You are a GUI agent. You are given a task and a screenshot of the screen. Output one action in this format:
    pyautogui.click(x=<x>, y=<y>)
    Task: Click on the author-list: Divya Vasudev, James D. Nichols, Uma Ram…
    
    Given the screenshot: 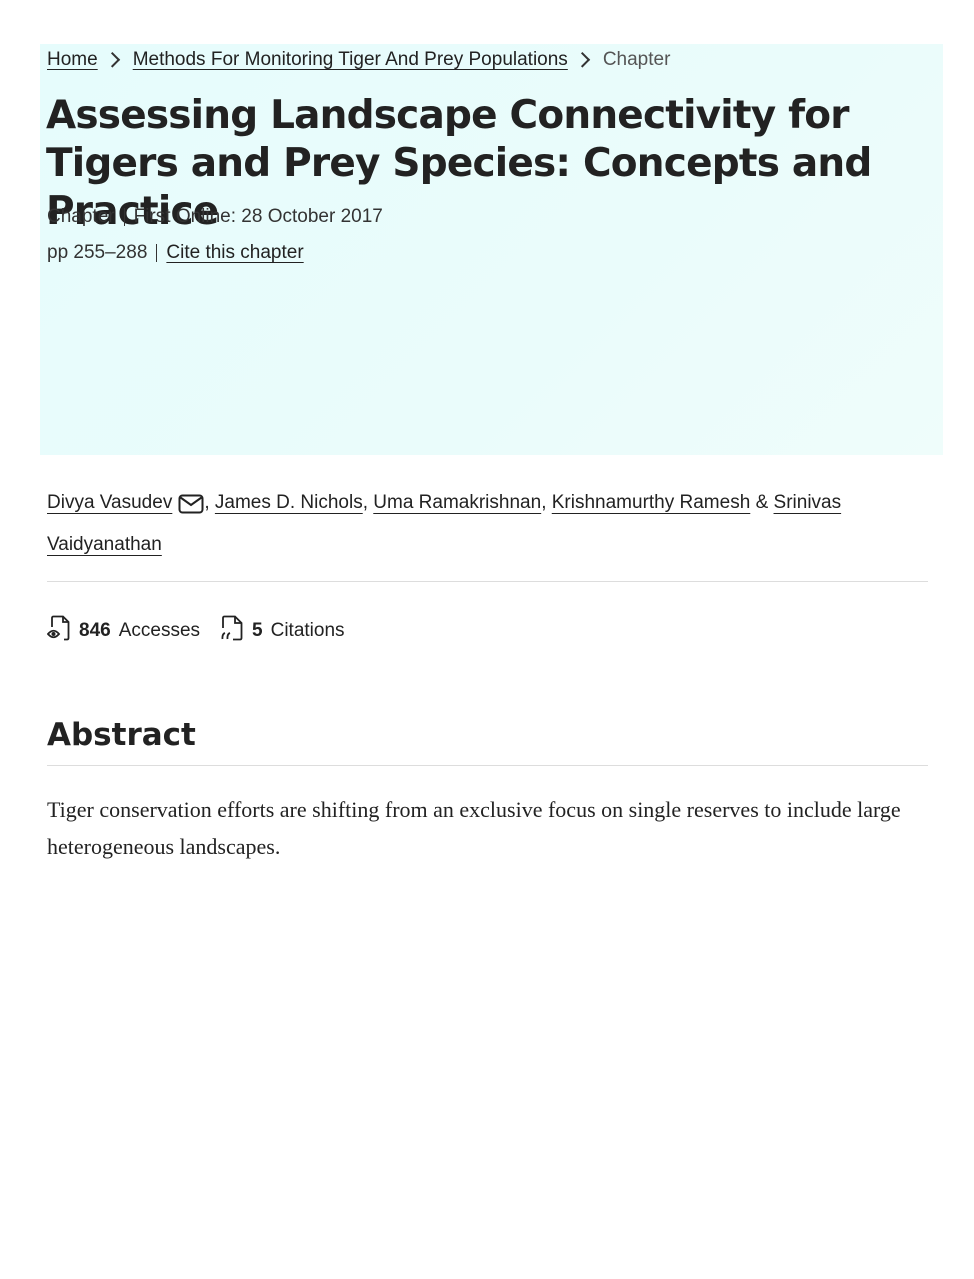 What is the action you would take?
    pyautogui.click(x=487, y=524)
    